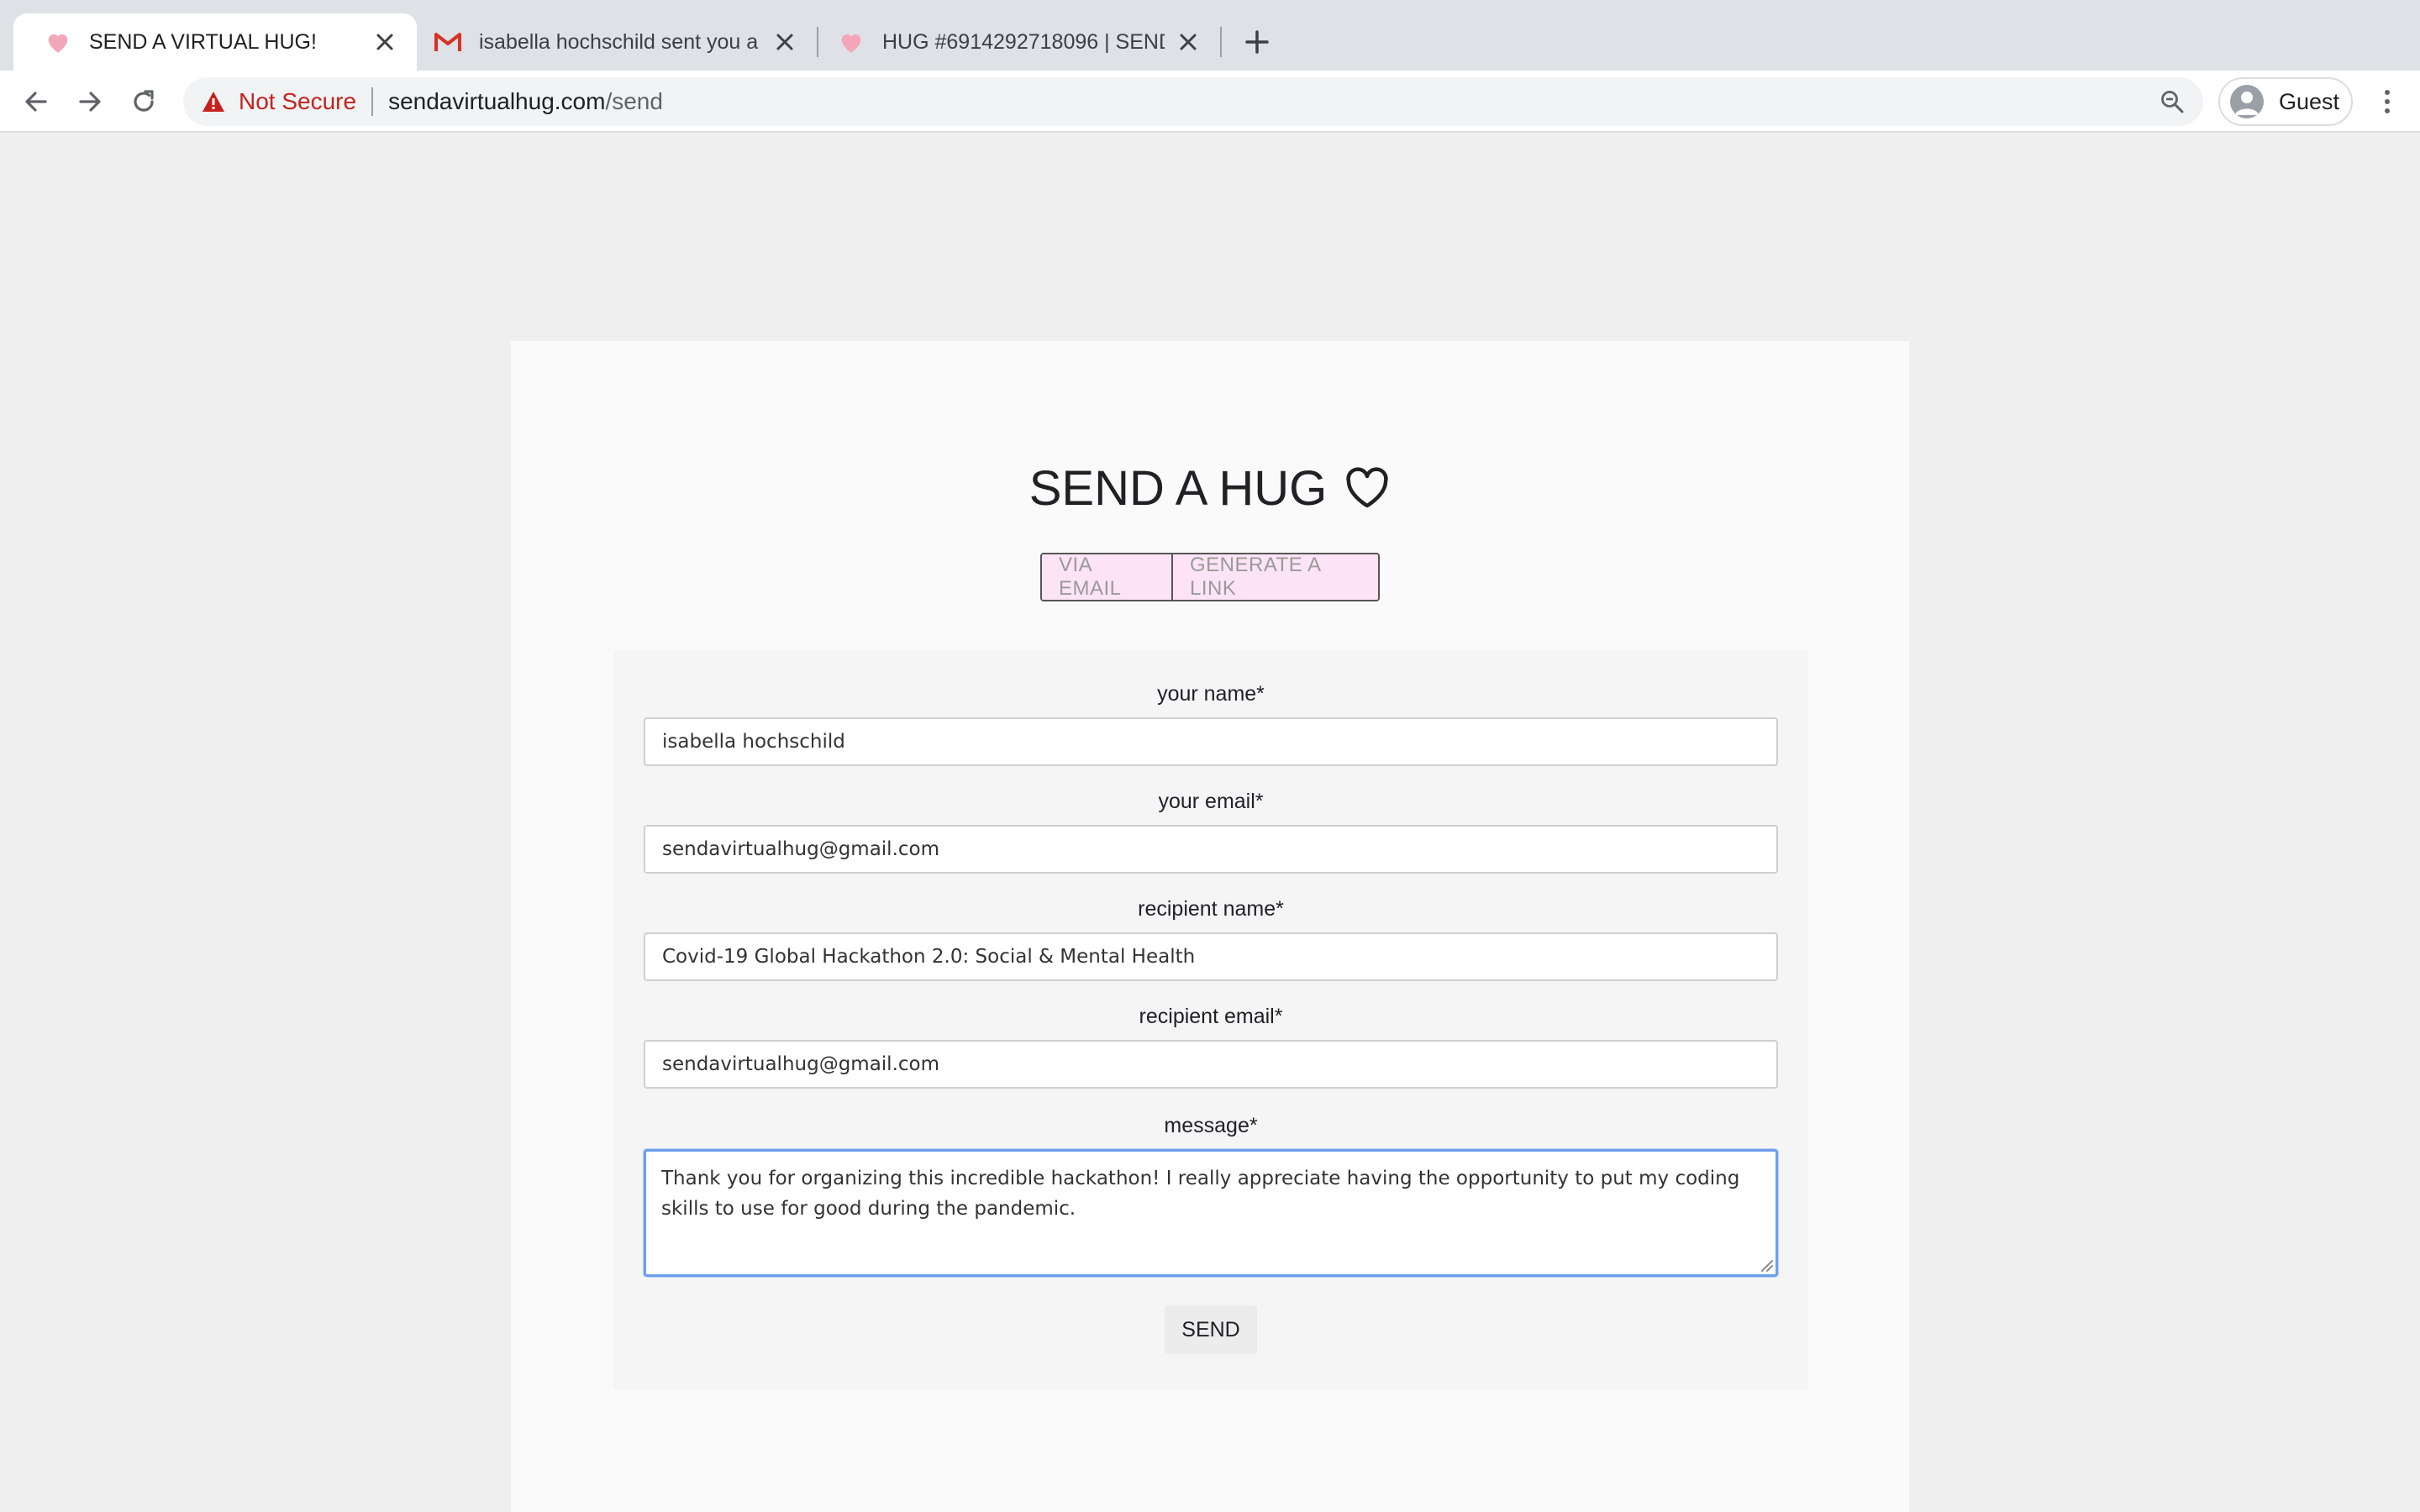  What do you see at coordinates (1211, 801) in the screenshot?
I see `your-email-label: your email*` at bounding box center [1211, 801].